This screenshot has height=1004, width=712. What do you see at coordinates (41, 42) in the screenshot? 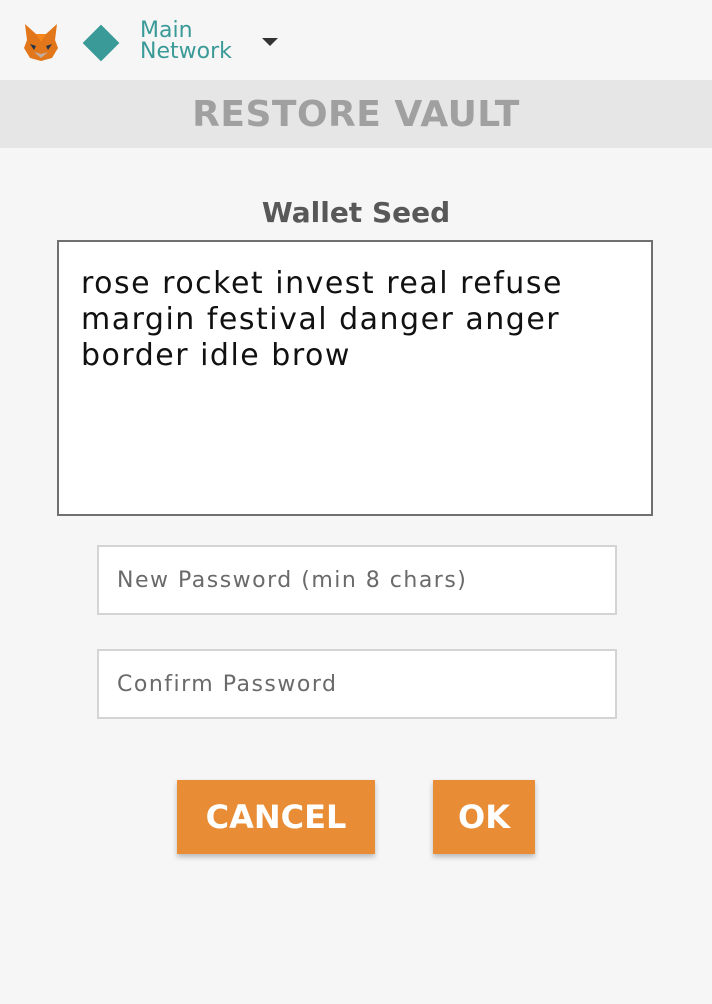
I see `metamask-fox-icon` at bounding box center [41, 42].